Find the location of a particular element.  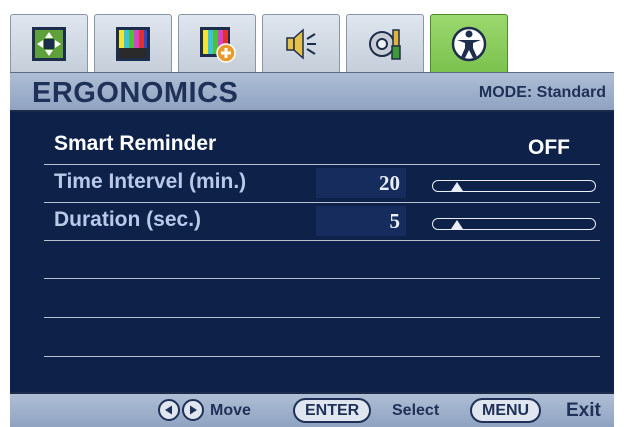

menu-button: MENU is located at coordinates (506, 410).